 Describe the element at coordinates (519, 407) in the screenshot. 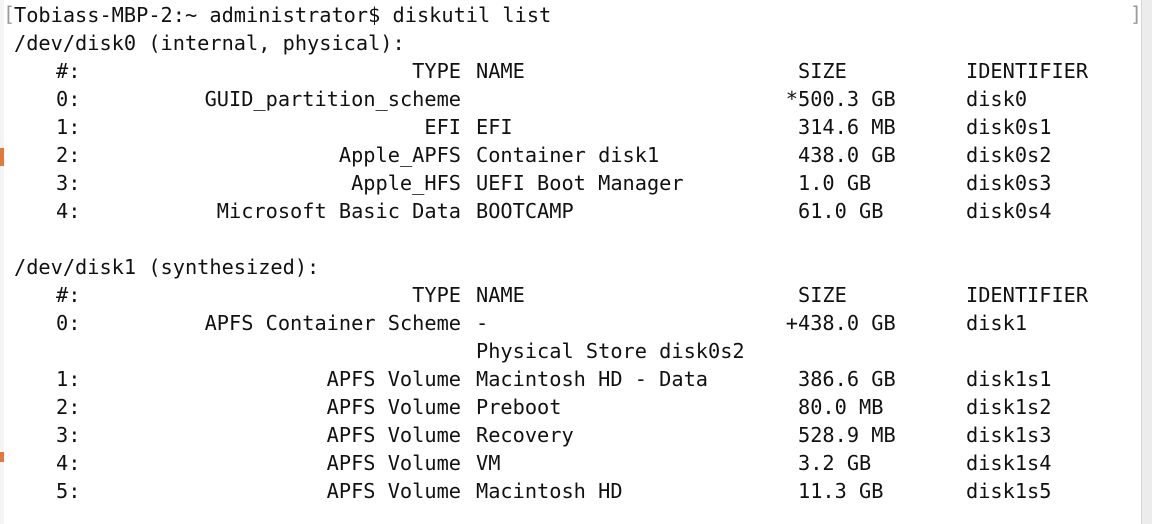

I see `row-name: Preboot` at that location.